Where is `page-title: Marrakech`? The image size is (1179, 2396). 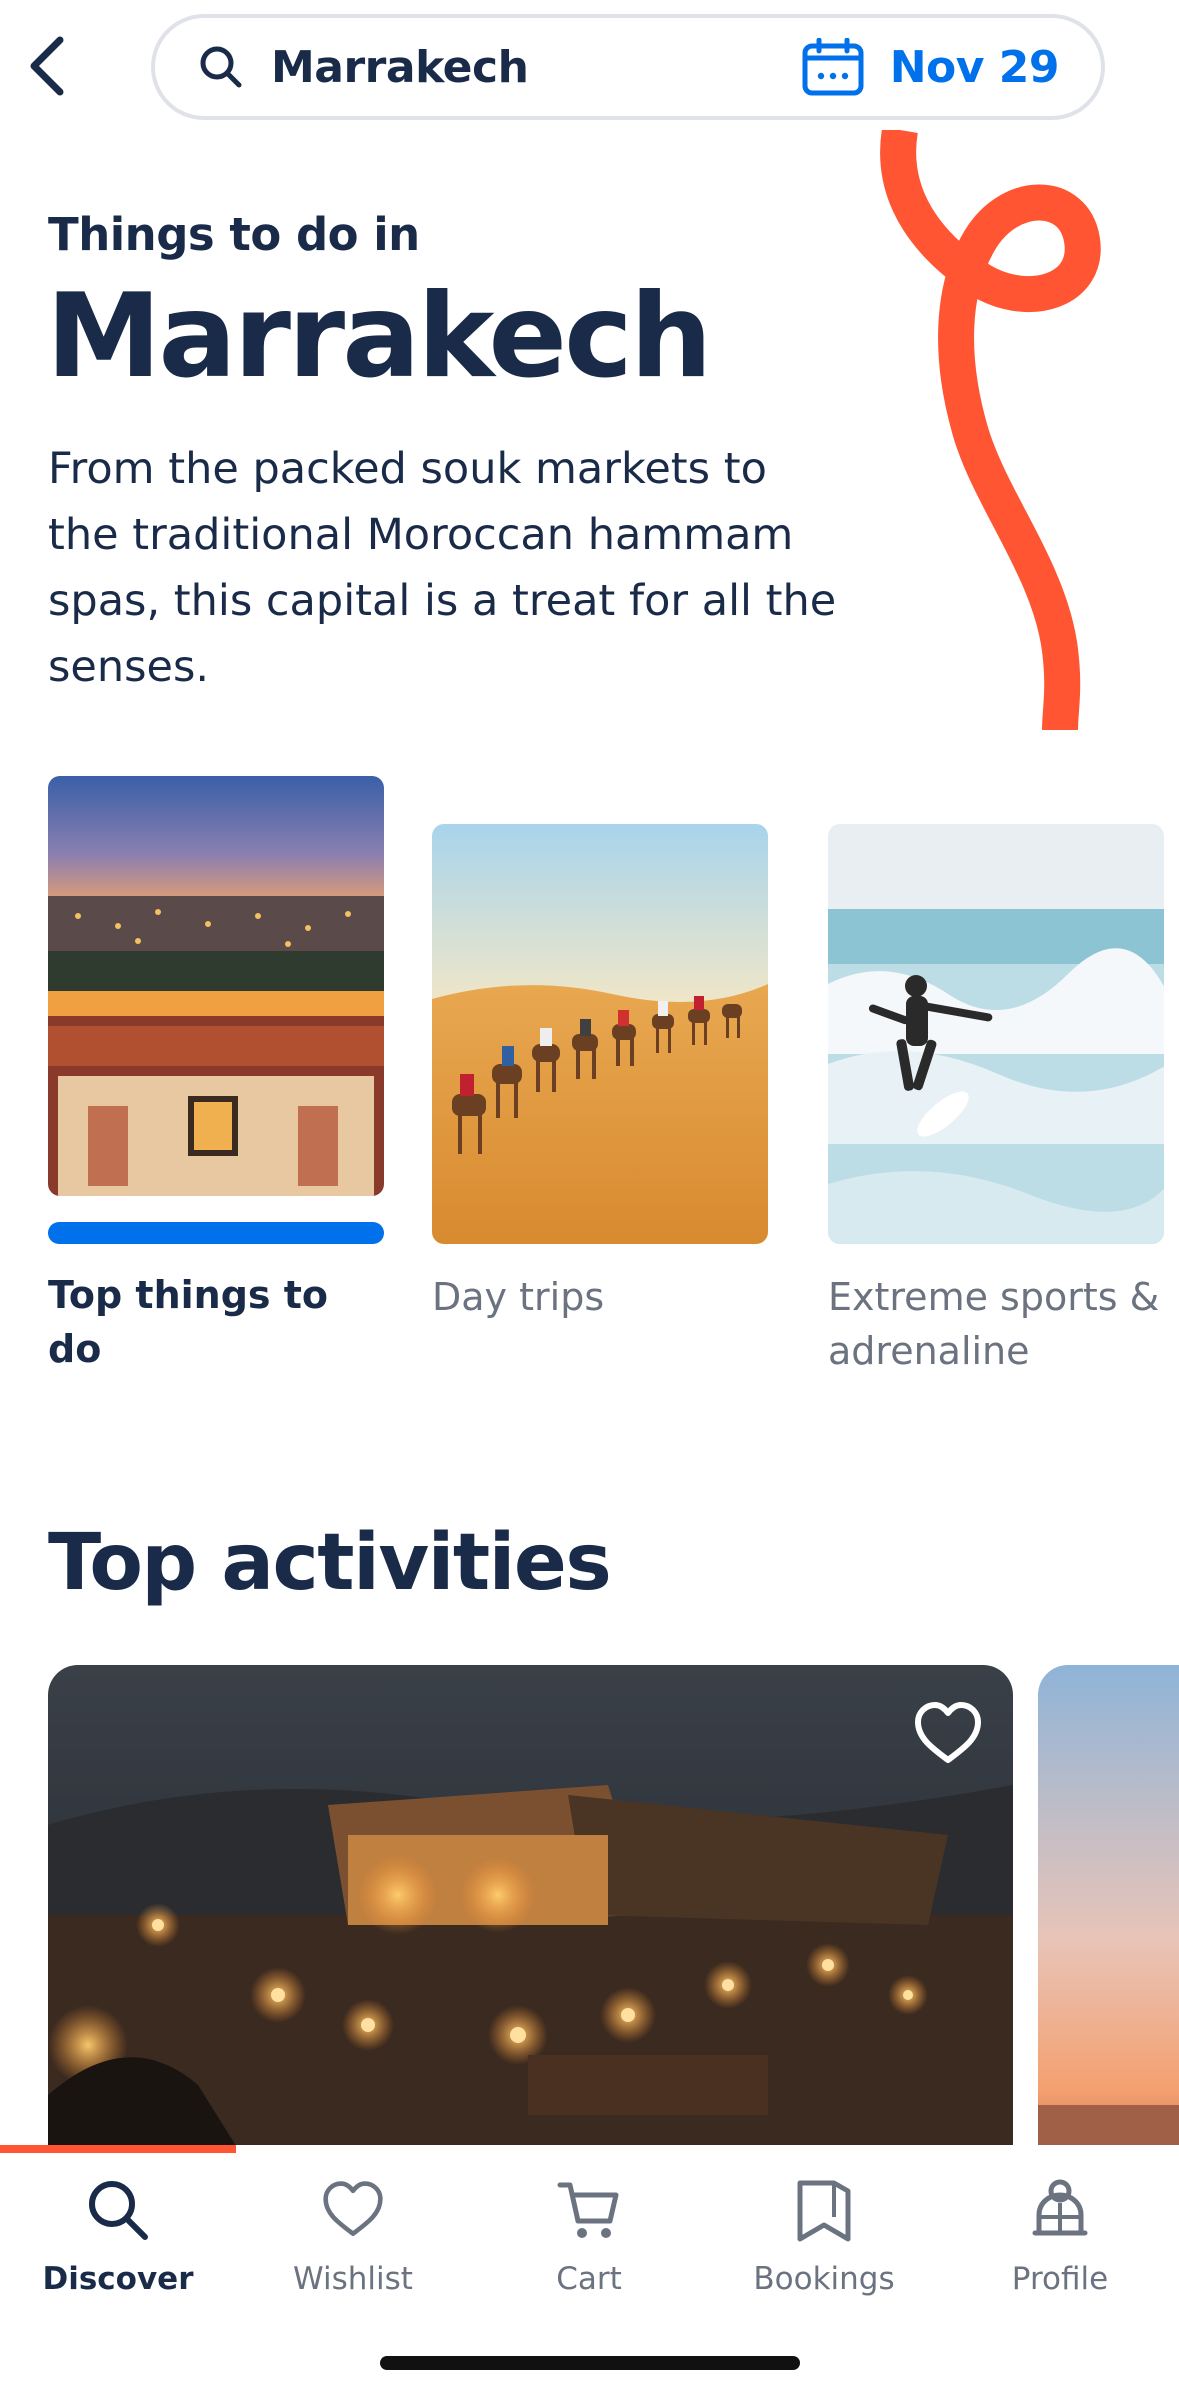 page-title: Marrakech is located at coordinates (379, 336).